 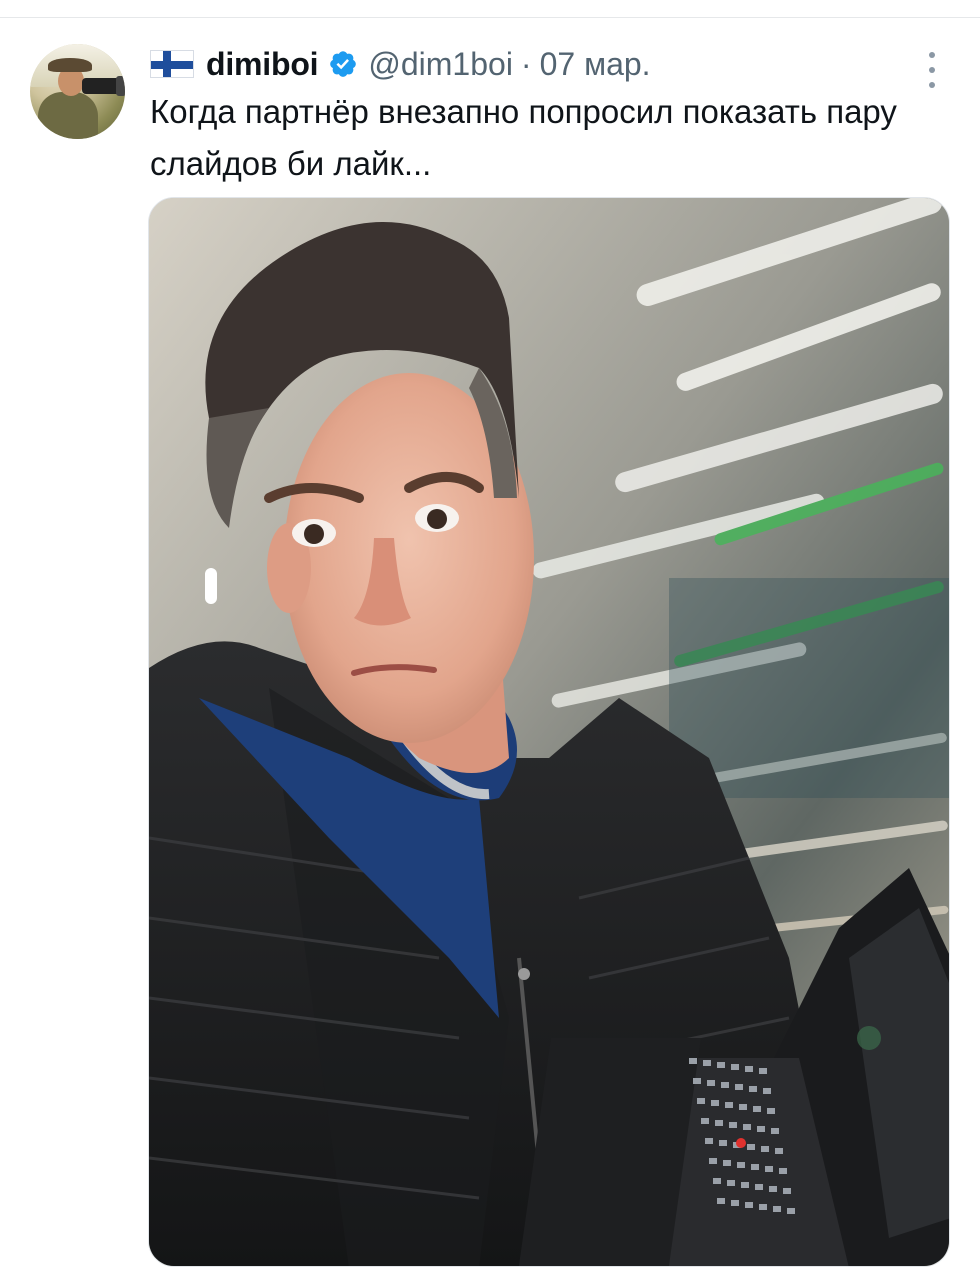 What do you see at coordinates (172, 64) in the screenshot?
I see `finland-flag-icon` at bounding box center [172, 64].